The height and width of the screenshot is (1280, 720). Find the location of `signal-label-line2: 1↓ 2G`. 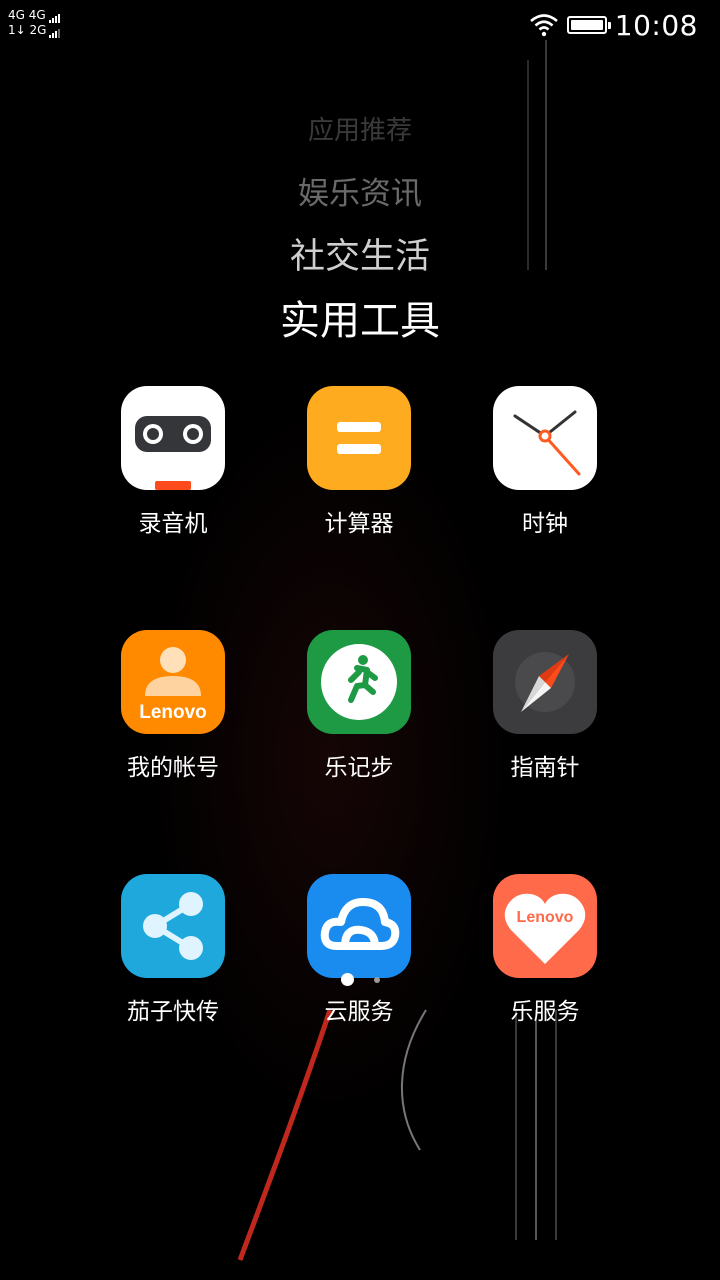

signal-label-line2: 1↓ 2G is located at coordinates (27, 30).